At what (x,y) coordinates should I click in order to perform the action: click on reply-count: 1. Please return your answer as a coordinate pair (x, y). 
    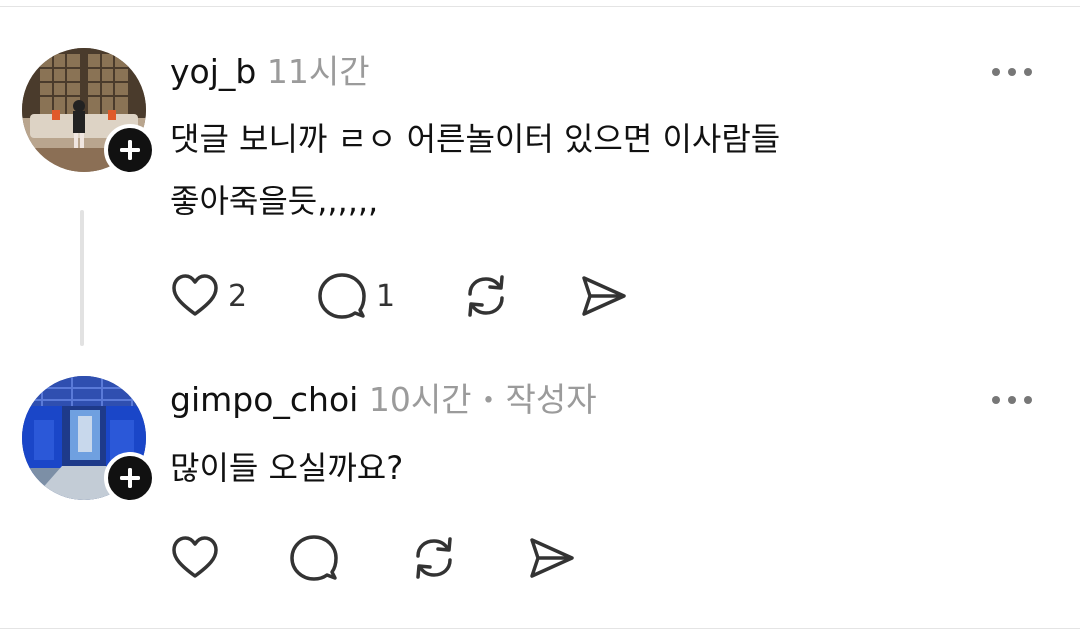
    Looking at the image, I should click on (386, 296).